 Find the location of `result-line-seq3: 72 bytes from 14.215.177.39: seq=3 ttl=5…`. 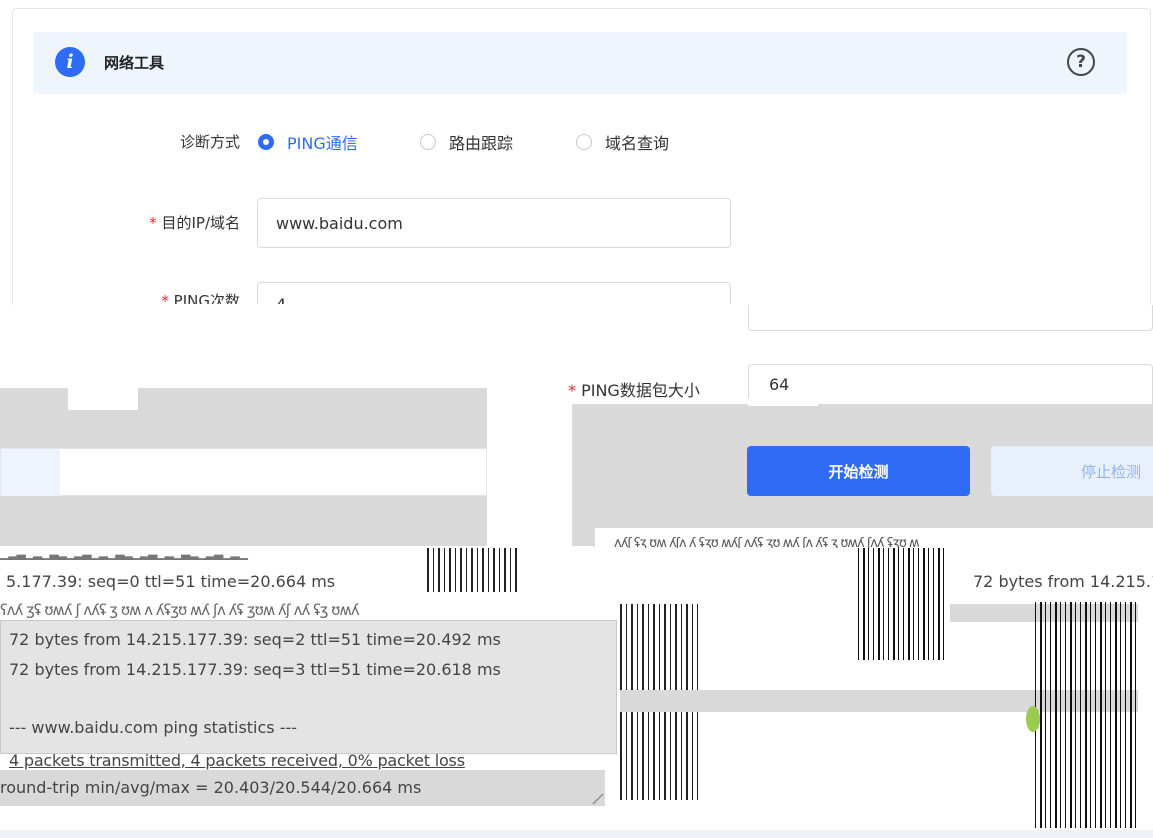

result-line-seq3: 72 bytes from 14.215.177.39: seq=3 ttl=5… is located at coordinates (255, 669).